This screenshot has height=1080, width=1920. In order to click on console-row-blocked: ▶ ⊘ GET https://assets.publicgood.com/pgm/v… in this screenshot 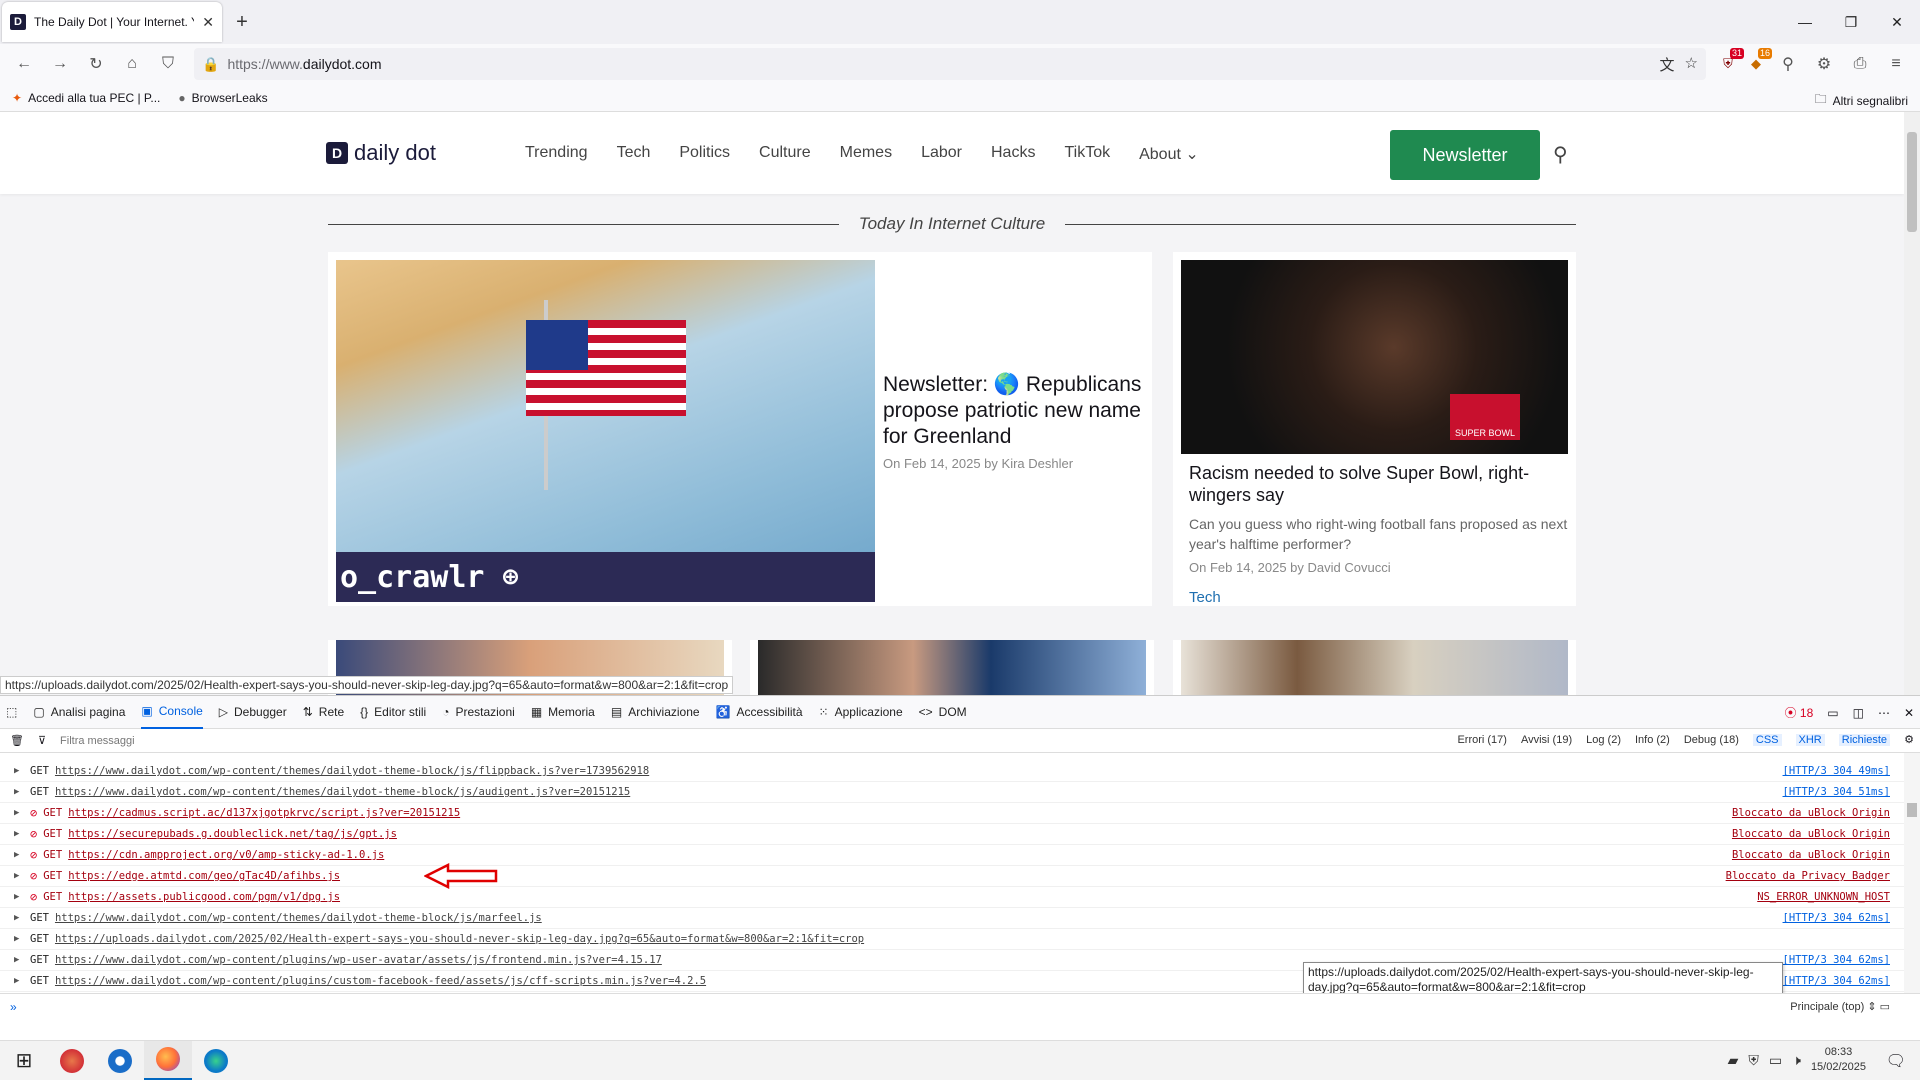, I will do `click(952, 897)`.